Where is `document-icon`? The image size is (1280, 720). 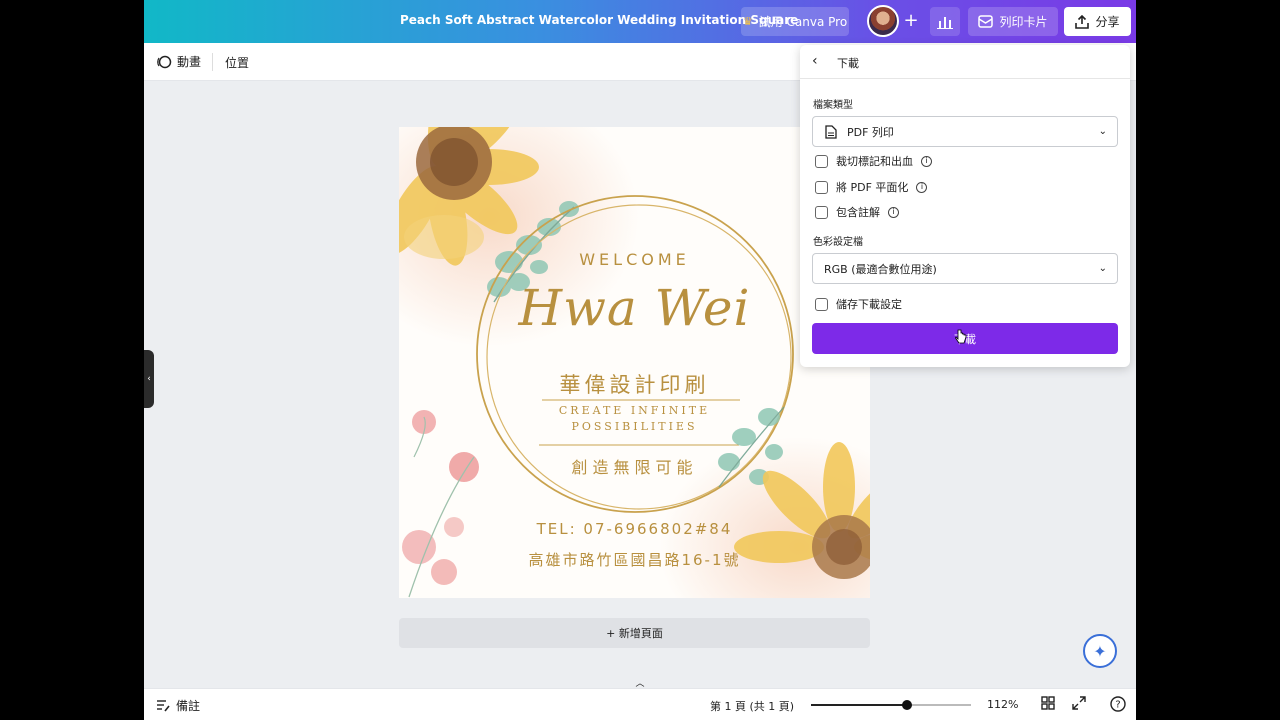 document-icon is located at coordinates (831, 131).